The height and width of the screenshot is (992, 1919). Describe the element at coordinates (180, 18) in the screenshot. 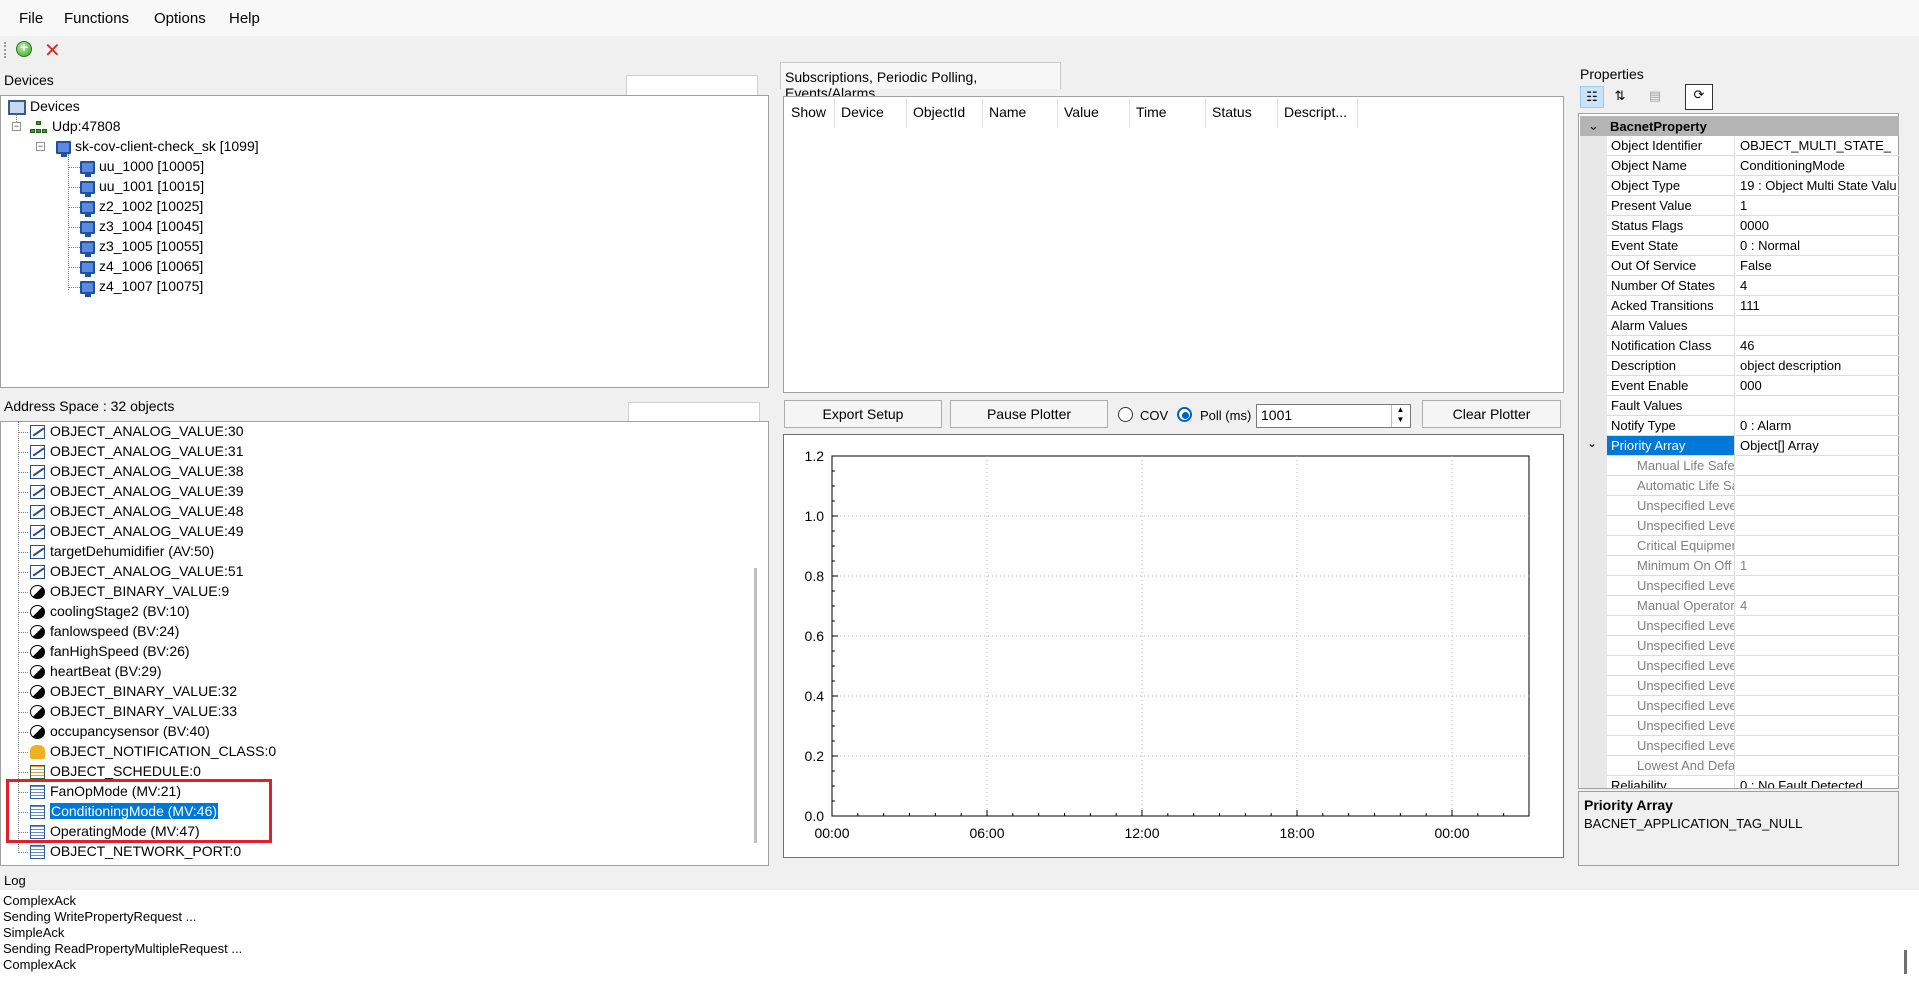

I see `menu-options: Options` at that location.